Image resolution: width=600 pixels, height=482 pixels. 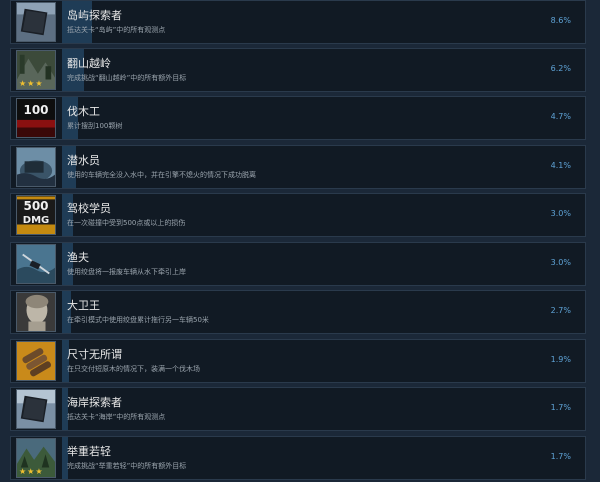 What do you see at coordinates (36, 409) in the screenshot?
I see `coast-flag-icon` at bounding box center [36, 409].